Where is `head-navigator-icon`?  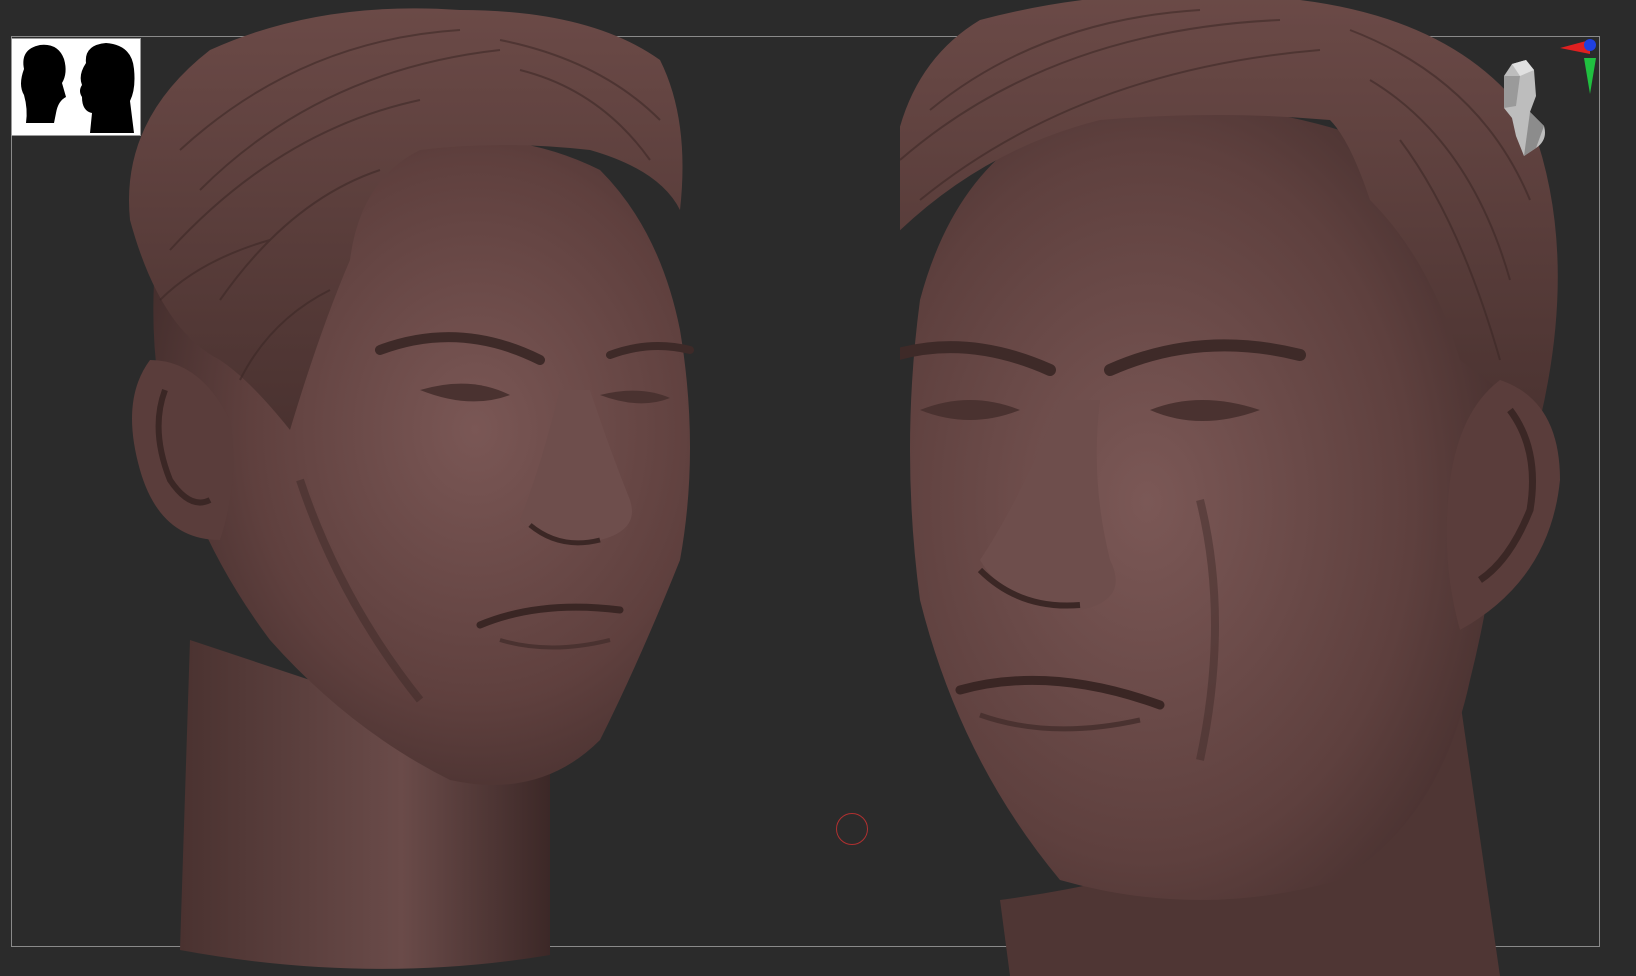
head-navigator-icon is located at coordinates (1550, 97).